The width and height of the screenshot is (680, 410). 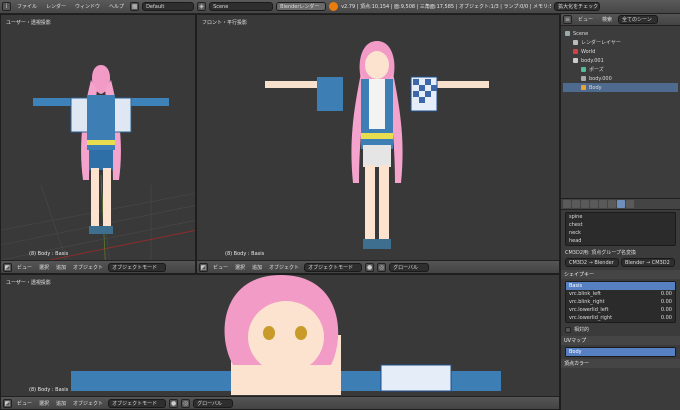 I want to click on tree-item-world: World, so click(x=620, y=51).